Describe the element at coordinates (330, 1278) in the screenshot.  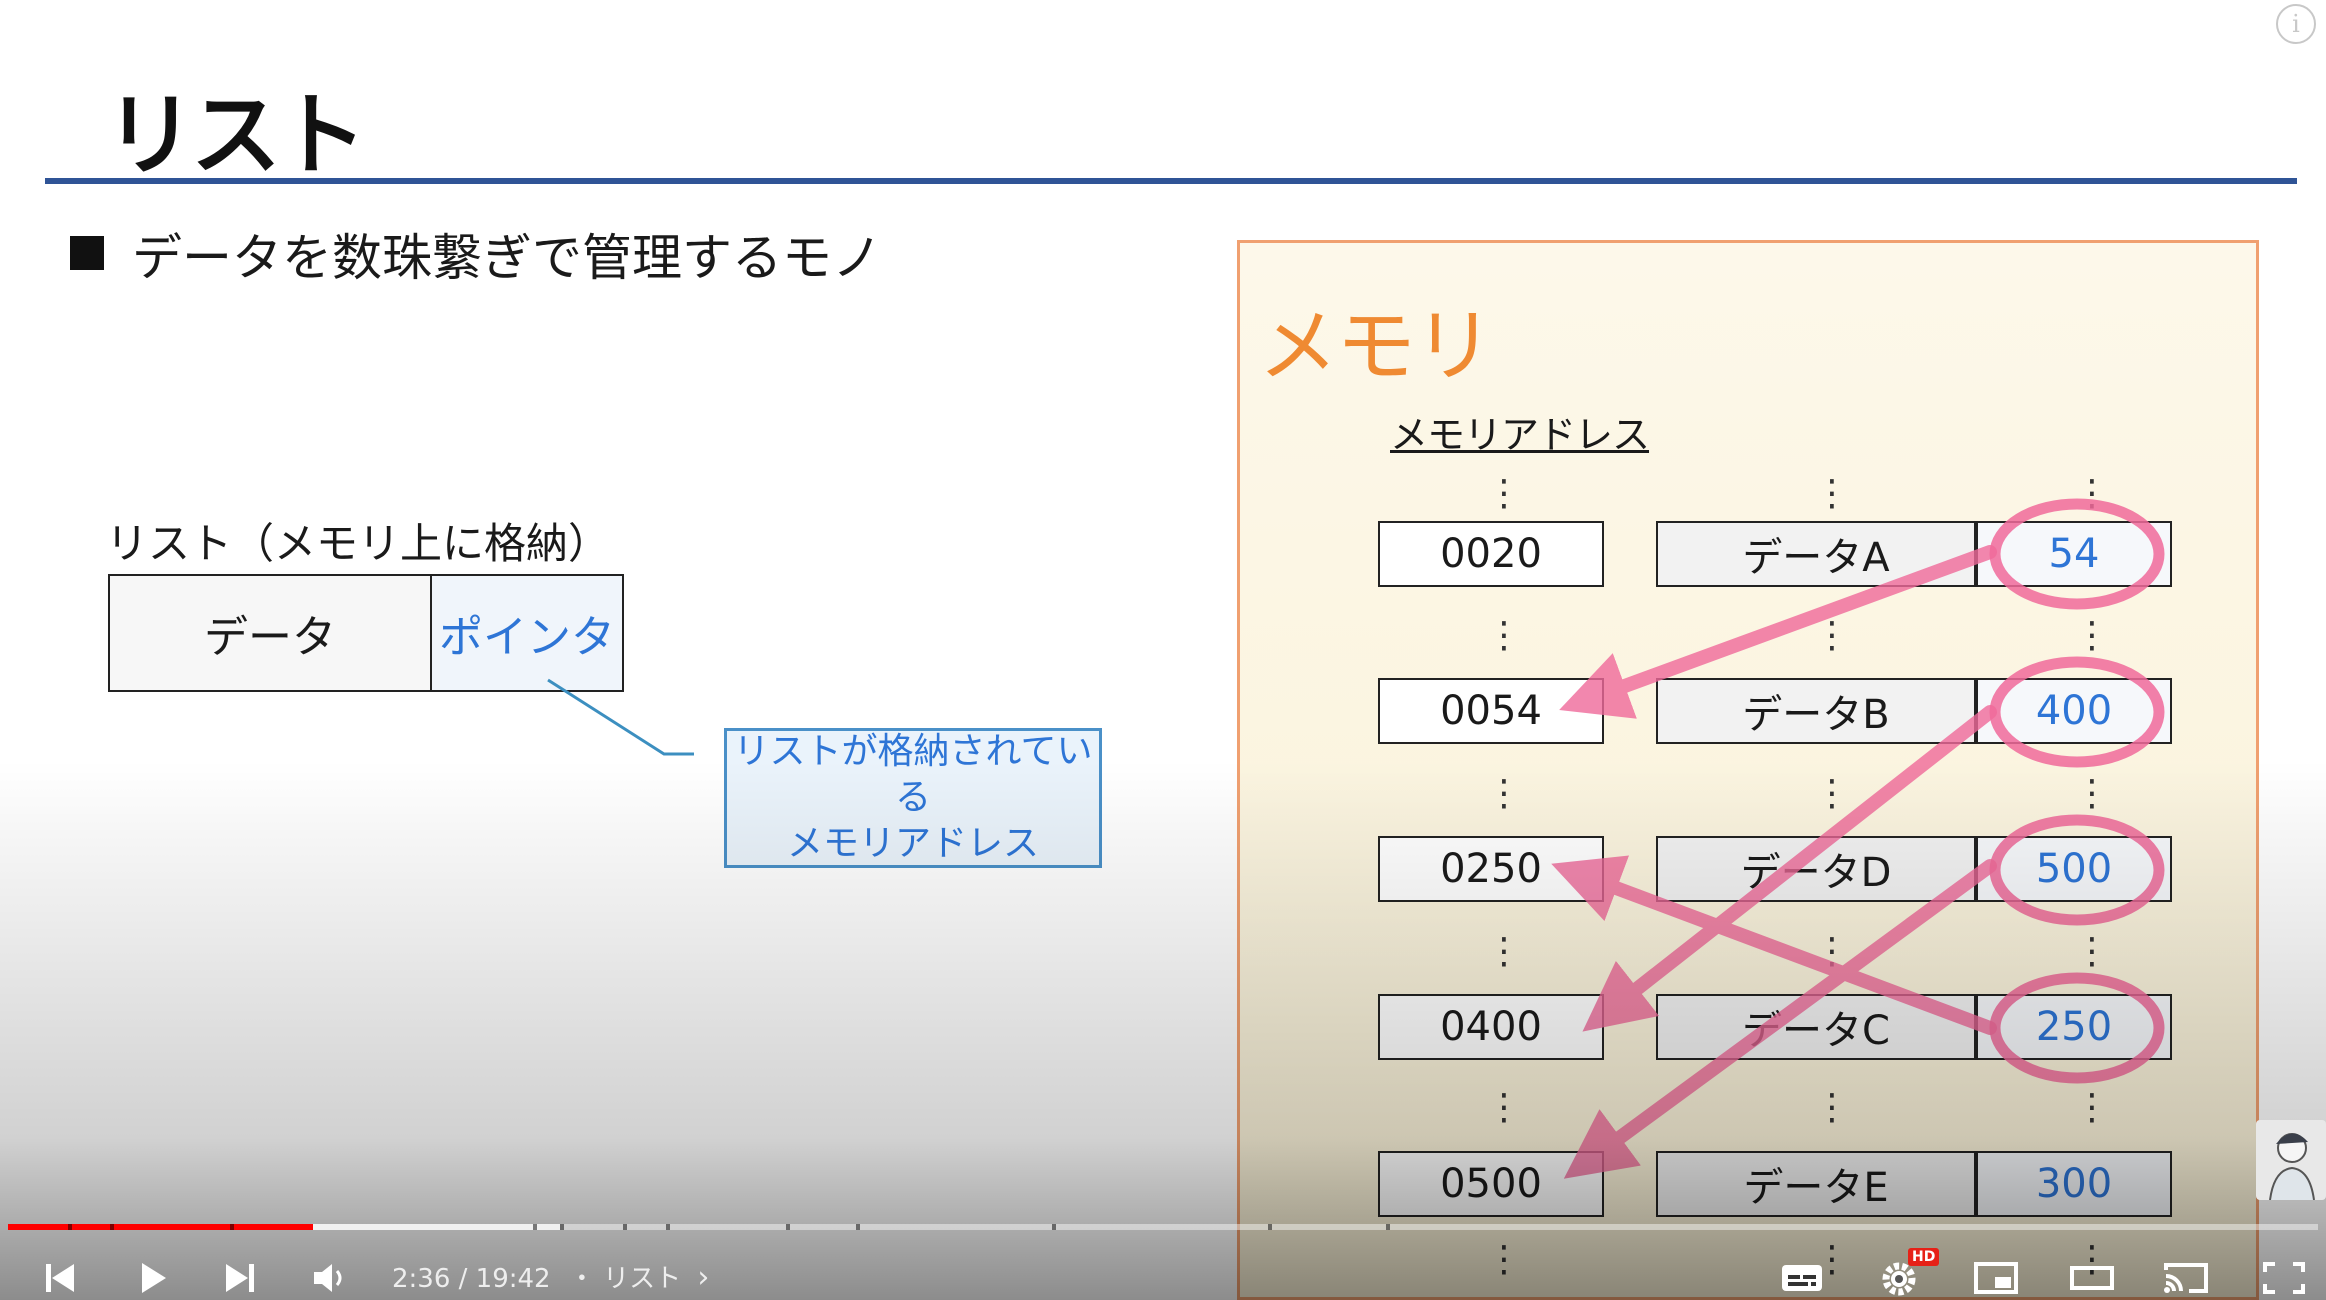
I see `volume-icon` at that location.